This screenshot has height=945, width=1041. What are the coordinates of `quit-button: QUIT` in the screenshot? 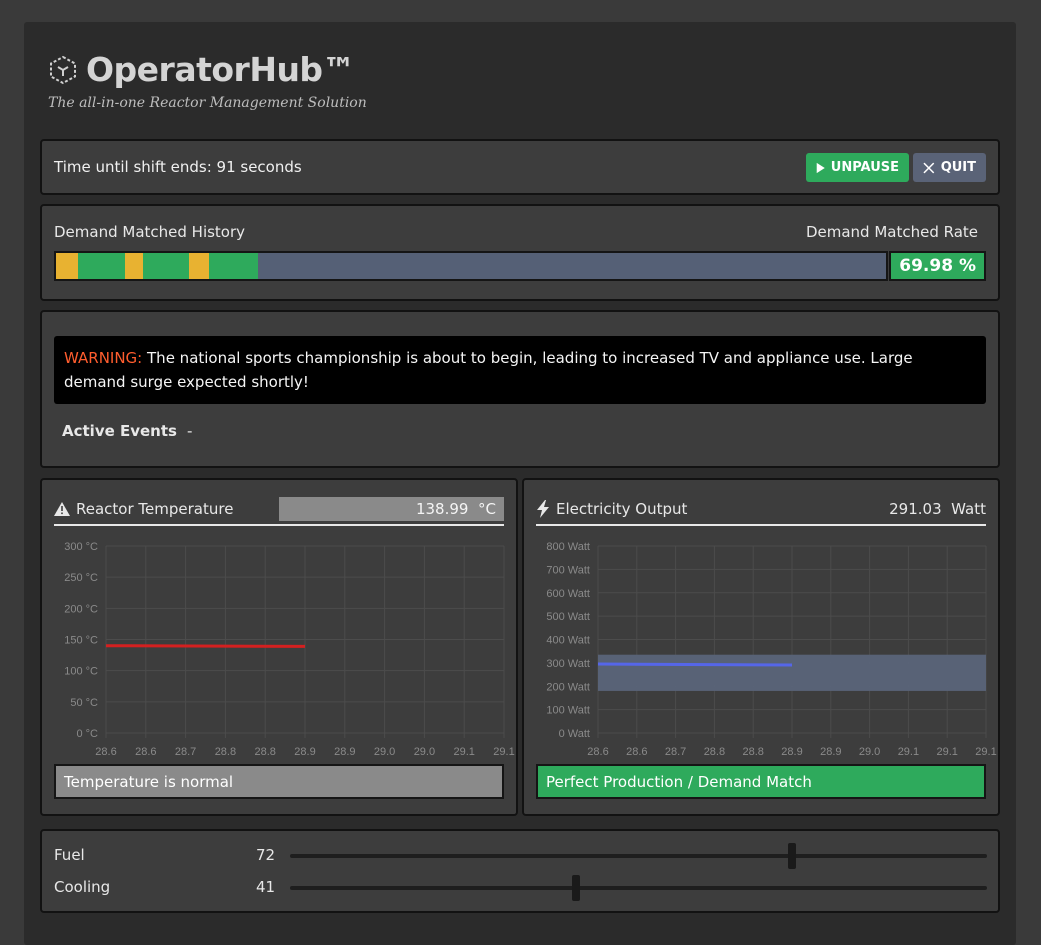 It's located at (949, 167).